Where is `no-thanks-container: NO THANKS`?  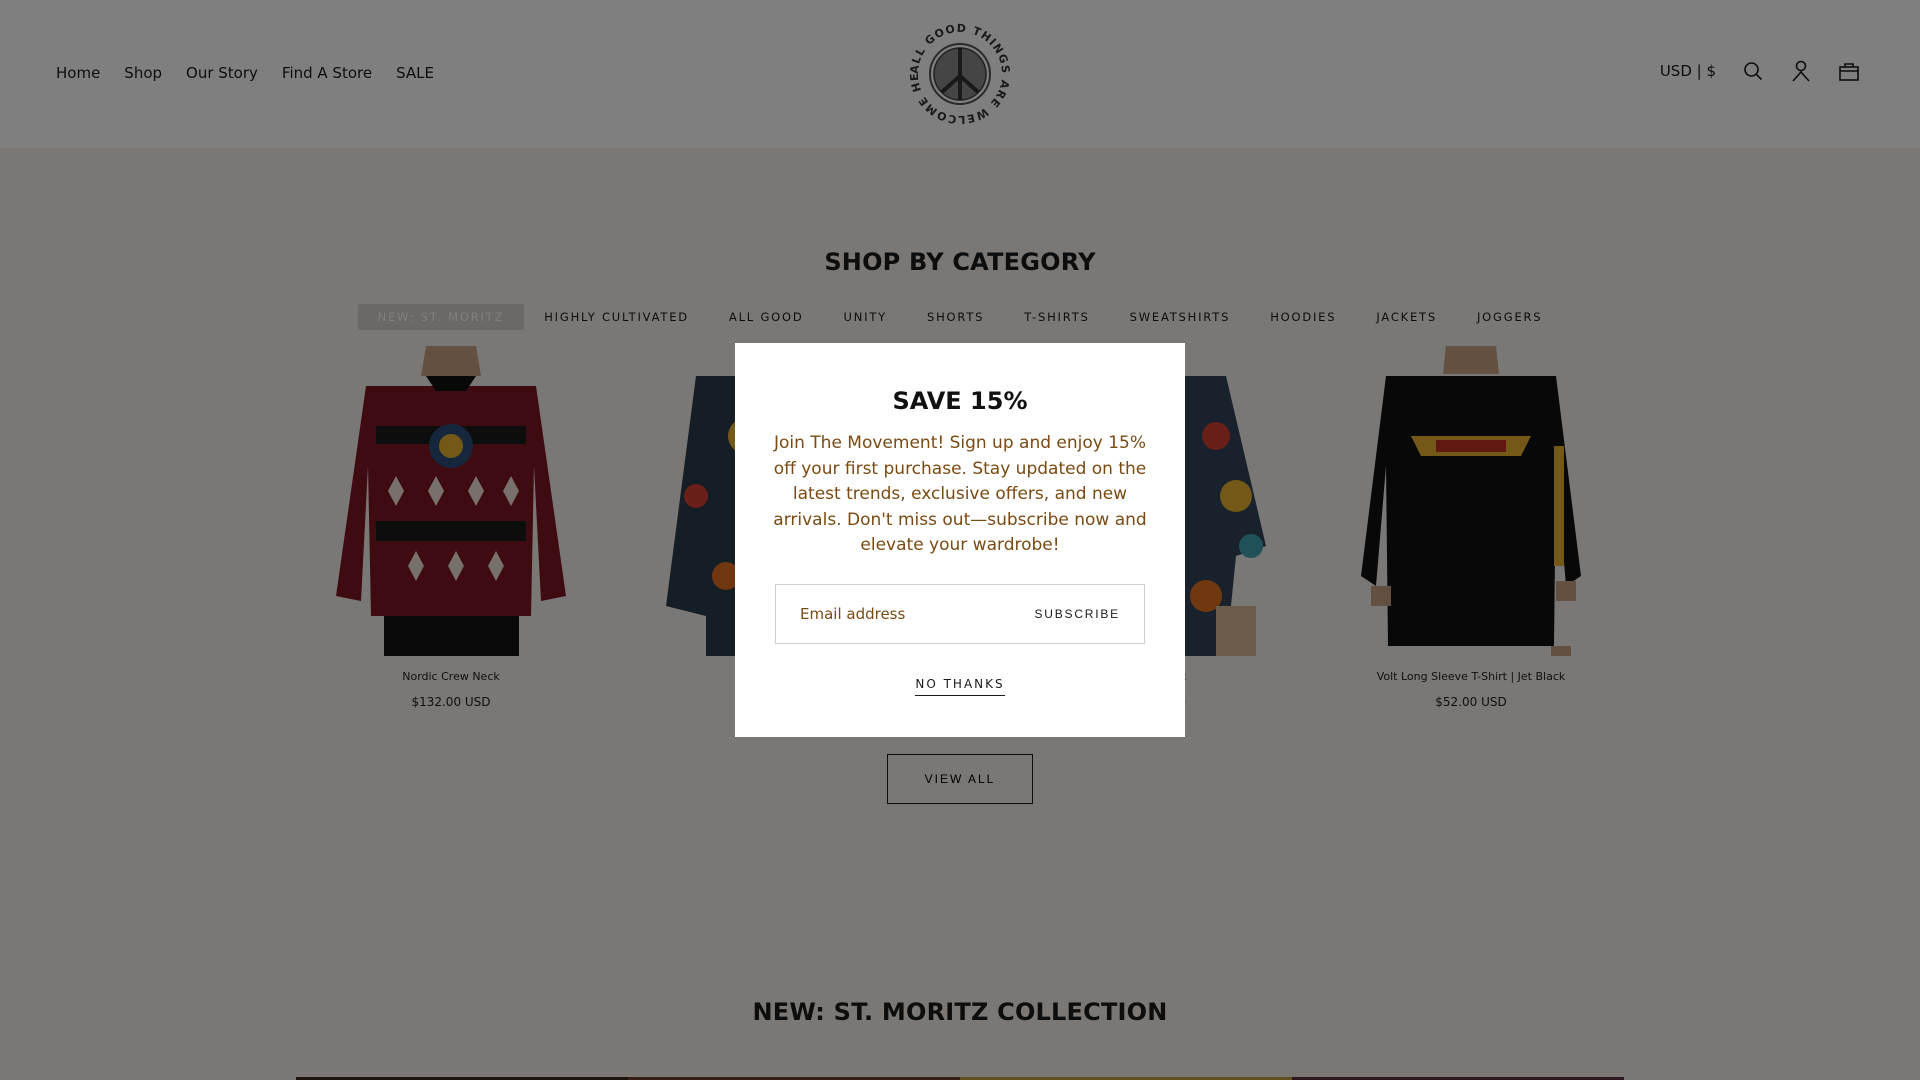
no-thanks-container: NO THANKS is located at coordinates (960, 684).